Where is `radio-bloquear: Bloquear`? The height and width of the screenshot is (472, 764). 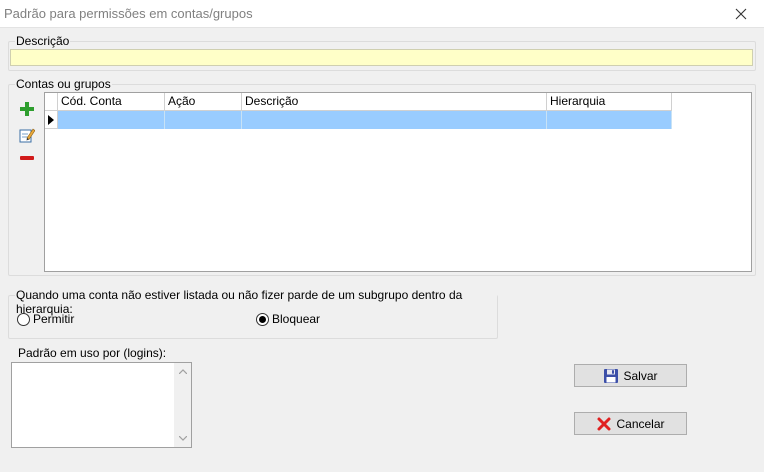 radio-bloquear: Bloquear is located at coordinates (288, 319).